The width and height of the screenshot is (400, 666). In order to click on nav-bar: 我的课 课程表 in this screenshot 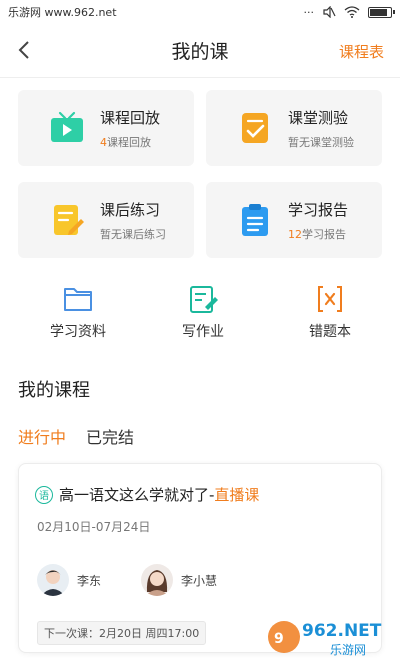, I will do `click(200, 51)`.